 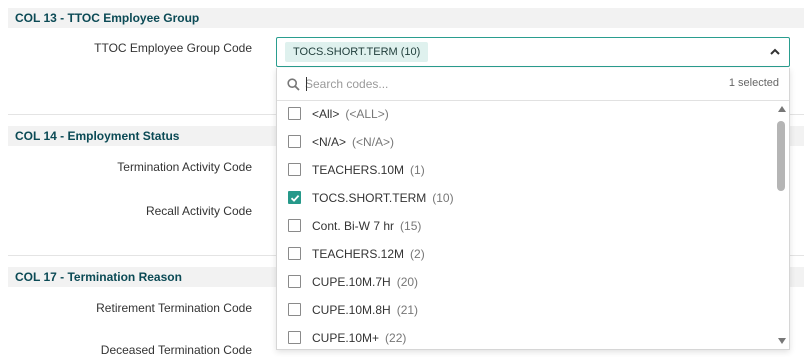 What do you see at coordinates (527, 199) in the screenshot?
I see `option-tocs-short-term: TOCS.SHORT.TERM (10)` at bounding box center [527, 199].